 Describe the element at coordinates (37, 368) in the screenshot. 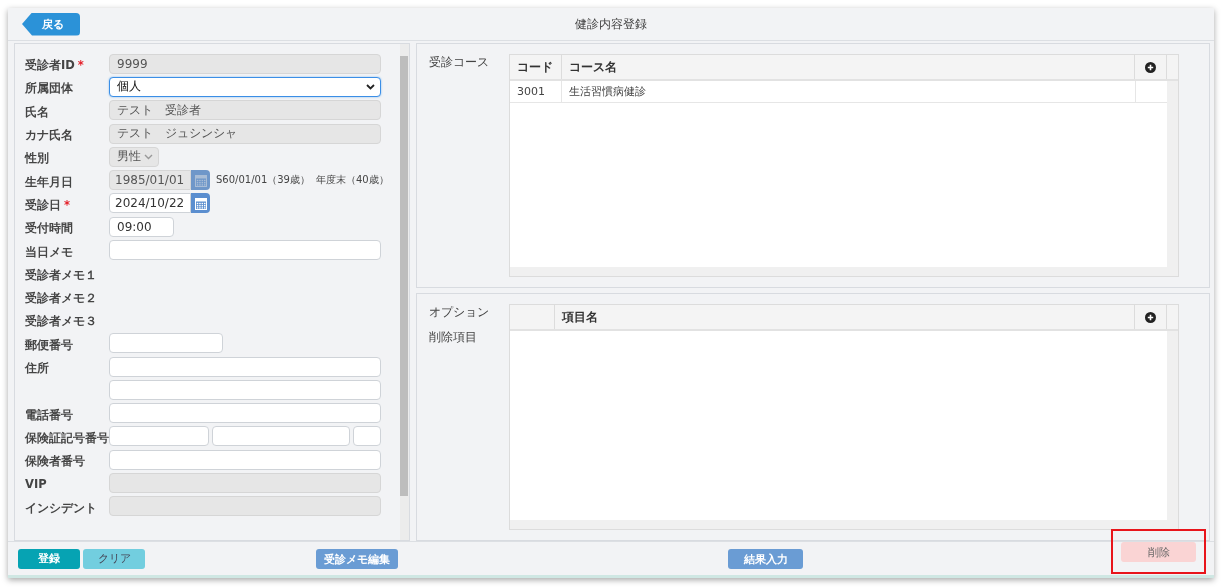

I see `field-label: 住所` at that location.